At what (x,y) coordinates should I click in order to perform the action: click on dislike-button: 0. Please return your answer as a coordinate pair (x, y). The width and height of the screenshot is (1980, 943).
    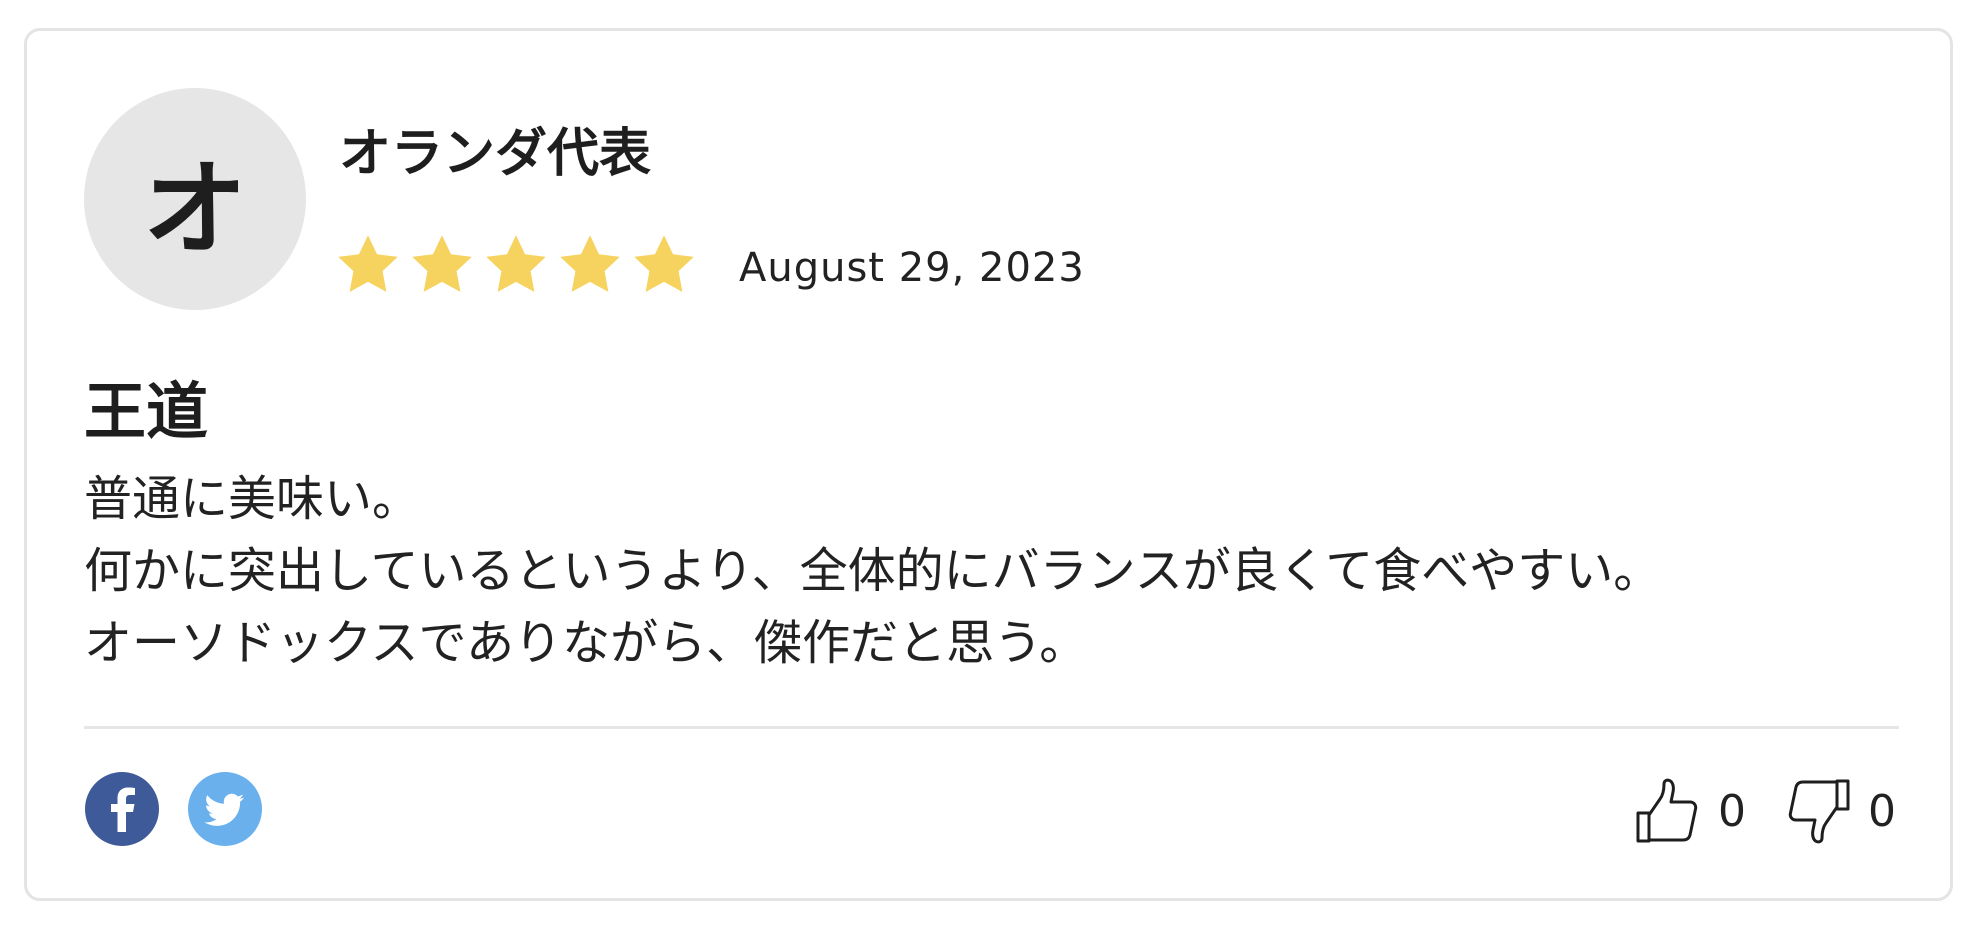
    Looking at the image, I should click on (1839, 811).